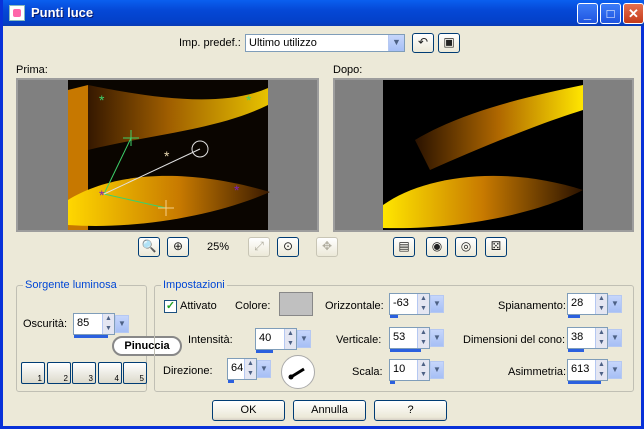  I want to click on zoom-100-button: ⊙, so click(288, 247).